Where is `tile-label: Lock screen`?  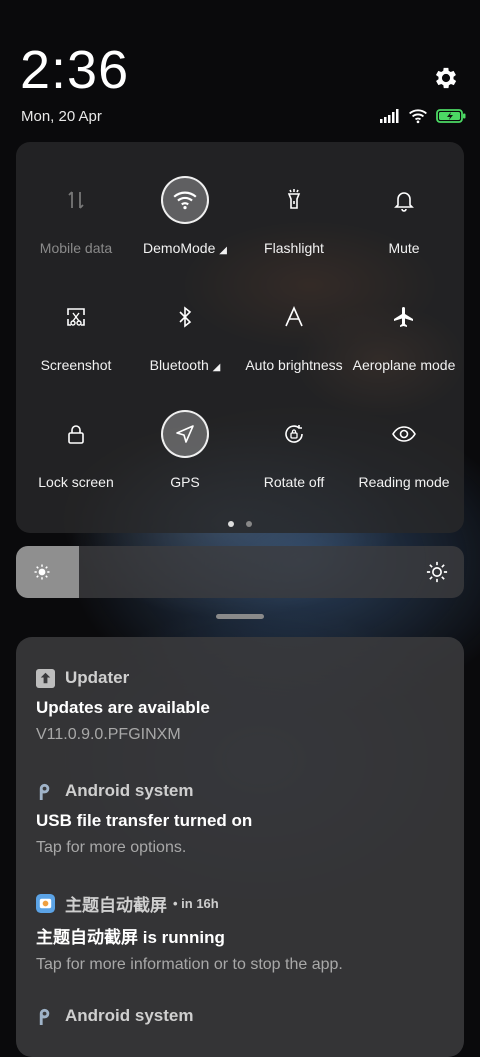 tile-label: Lock screen is located at coordinates (76, 482).